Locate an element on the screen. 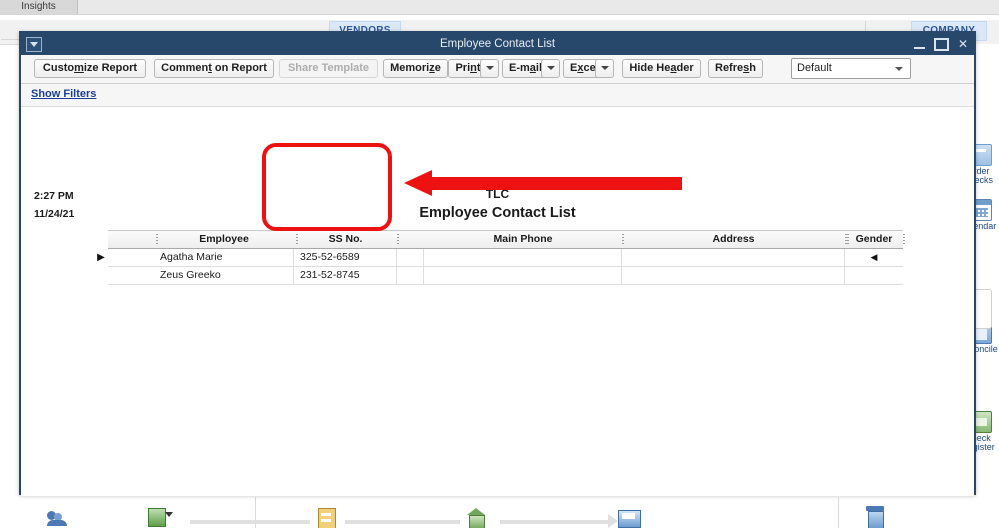  window-title-bar: Employee Contact List ✕ is located at coordinates (497, 44).